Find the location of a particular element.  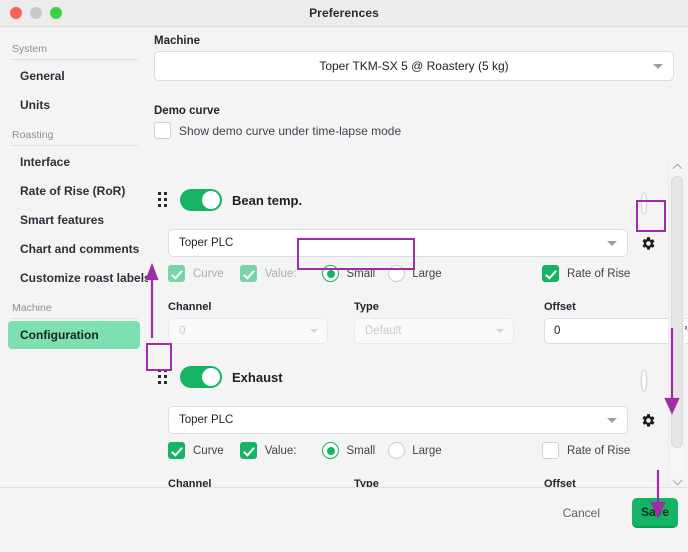

curve-checkbox-exhaust is located at coordinates (176, 450).